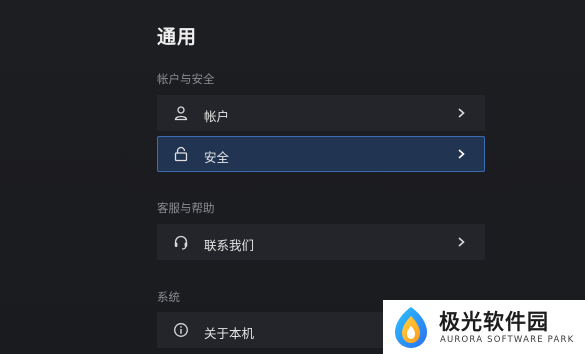  I want to click on settings-item-account-label: 帐户, so click(217, 116).